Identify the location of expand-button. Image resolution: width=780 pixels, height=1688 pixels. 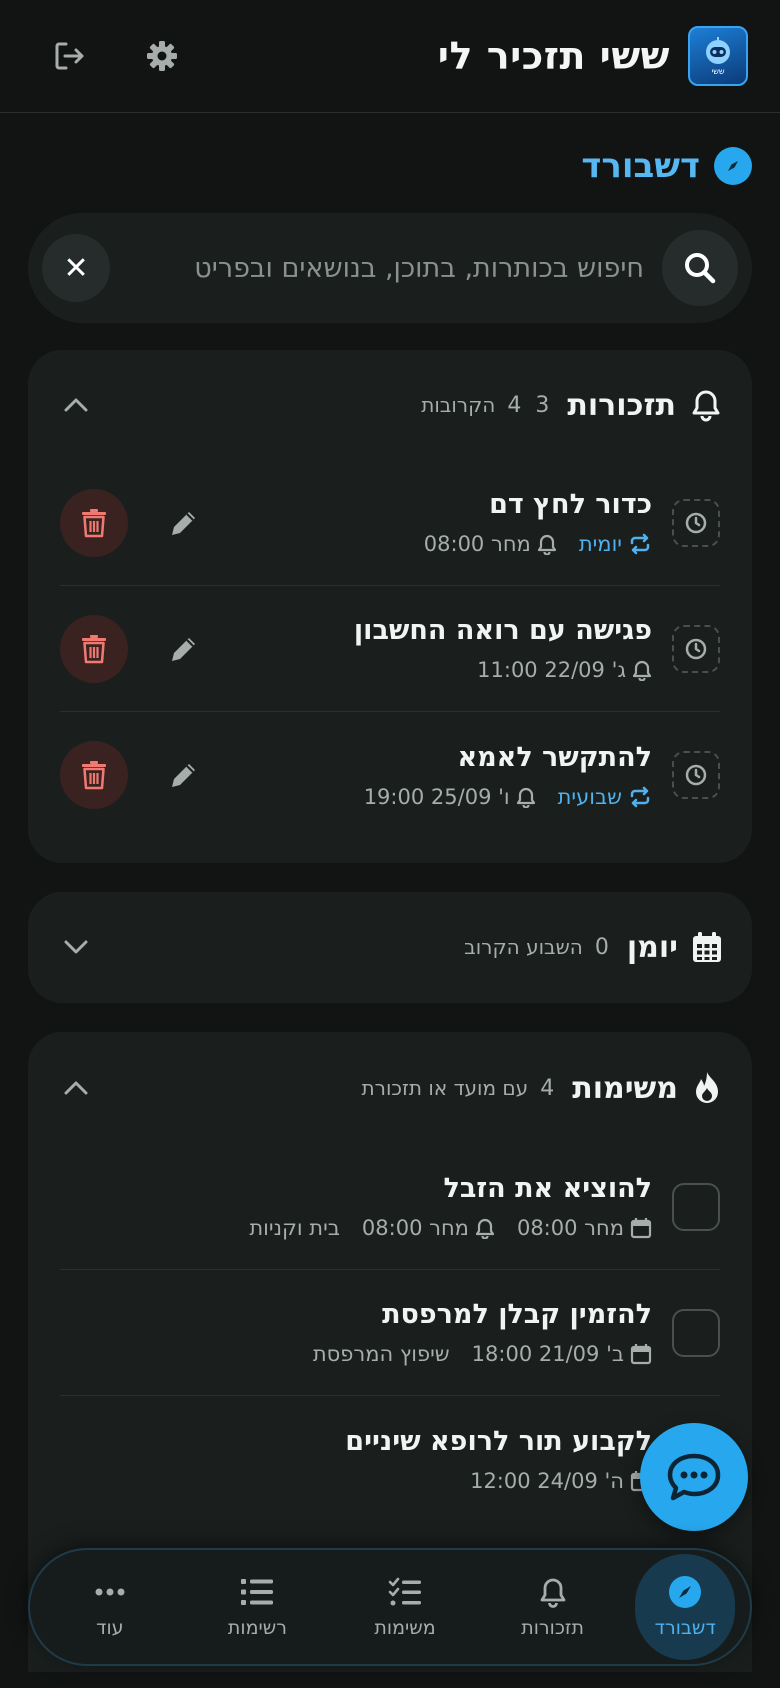
(76, 947).